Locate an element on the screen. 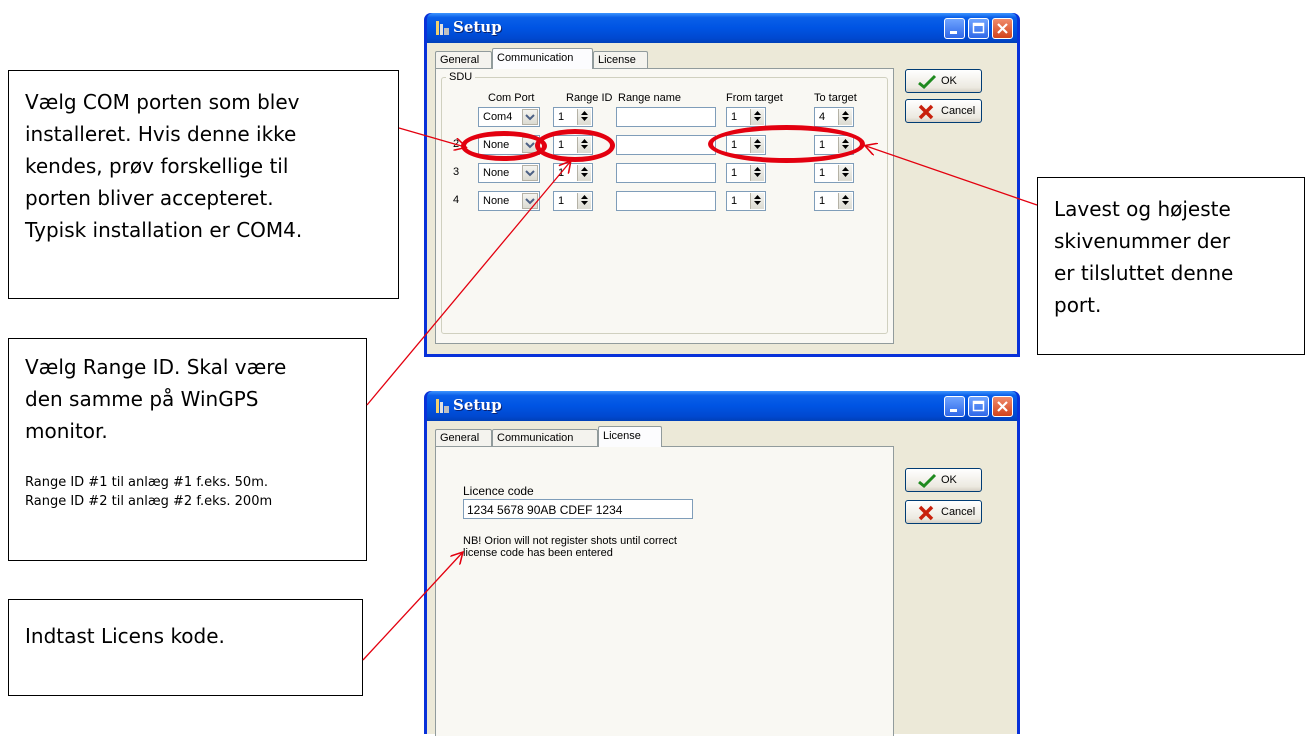 Image resolution: width=1313 pixels, height=736 pixels. callout-line: Vælg COM porten som blev is located at coordinates (162, 102).